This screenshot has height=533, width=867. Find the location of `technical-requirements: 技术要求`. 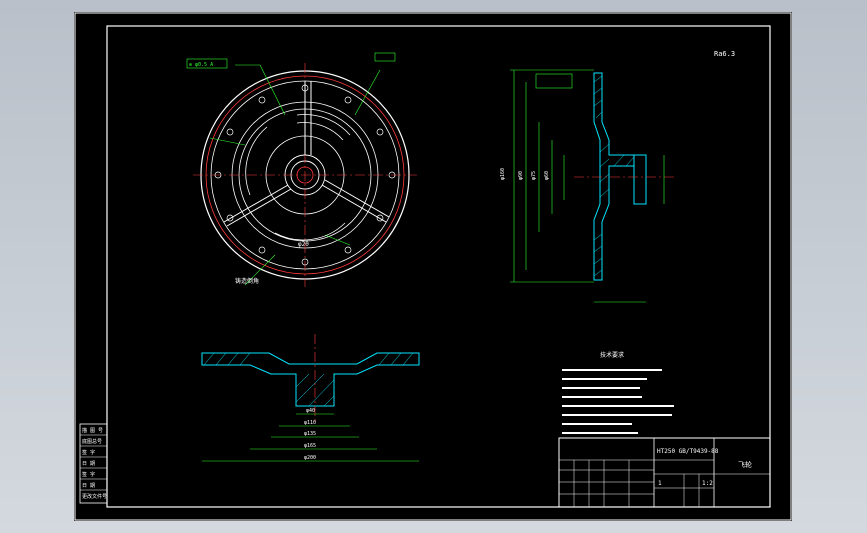

technical-requirements: 技术要求 is located at coordinates (618, 392).